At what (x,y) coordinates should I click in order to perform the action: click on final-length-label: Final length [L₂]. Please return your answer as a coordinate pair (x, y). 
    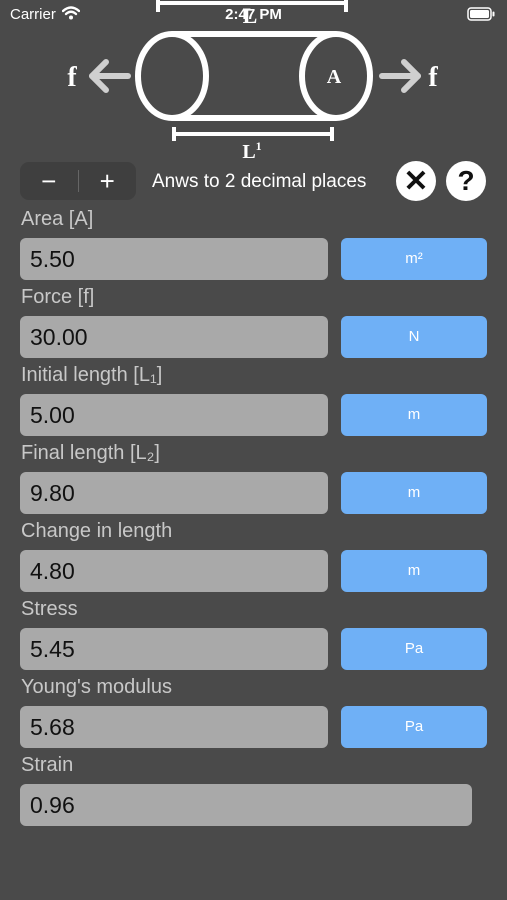
    Looking at the image, I should click on (90, 453).